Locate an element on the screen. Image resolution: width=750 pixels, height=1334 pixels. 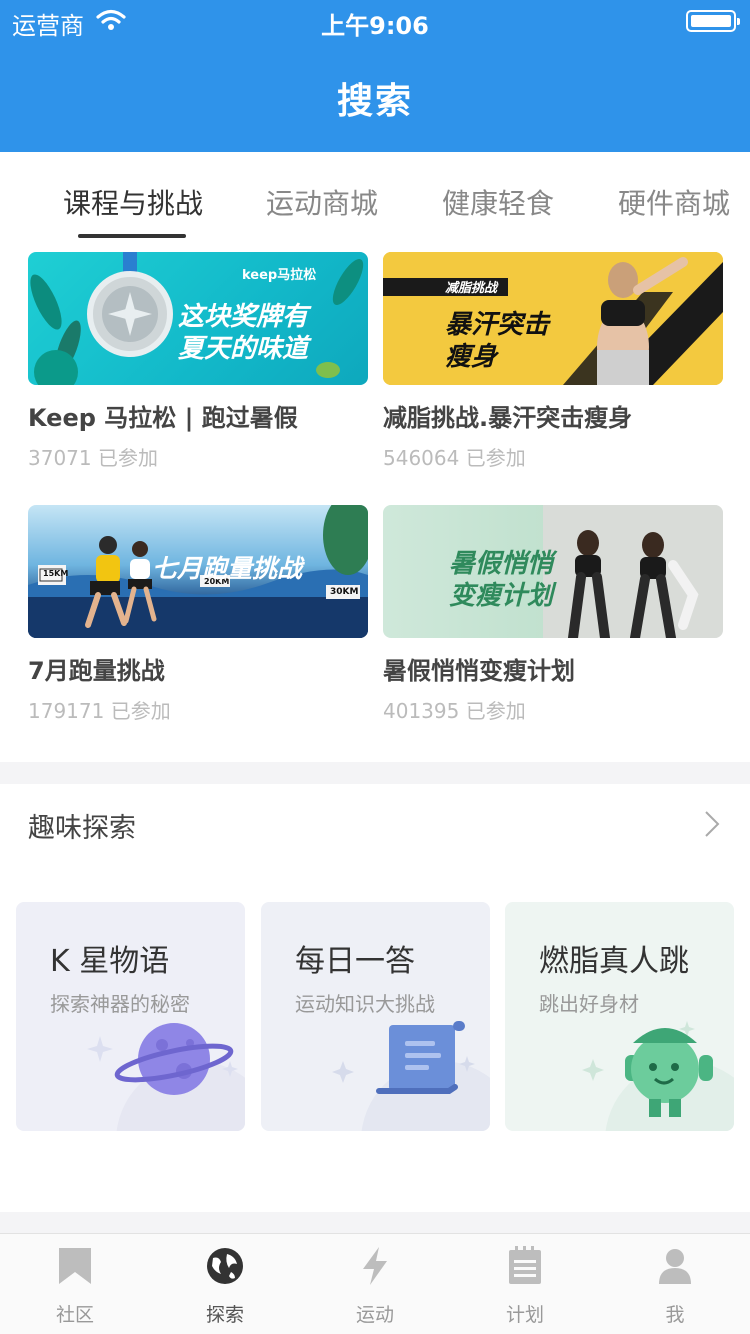
section-title-fun-explore: 趣味探索 is located at coordinates (82, 828).